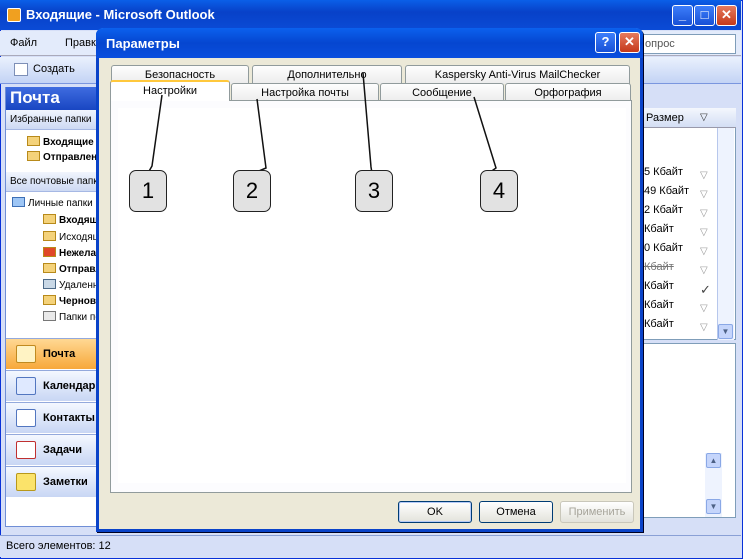 The image size is (743, 559). I want to click on calendar-icon, so click(26, 386).